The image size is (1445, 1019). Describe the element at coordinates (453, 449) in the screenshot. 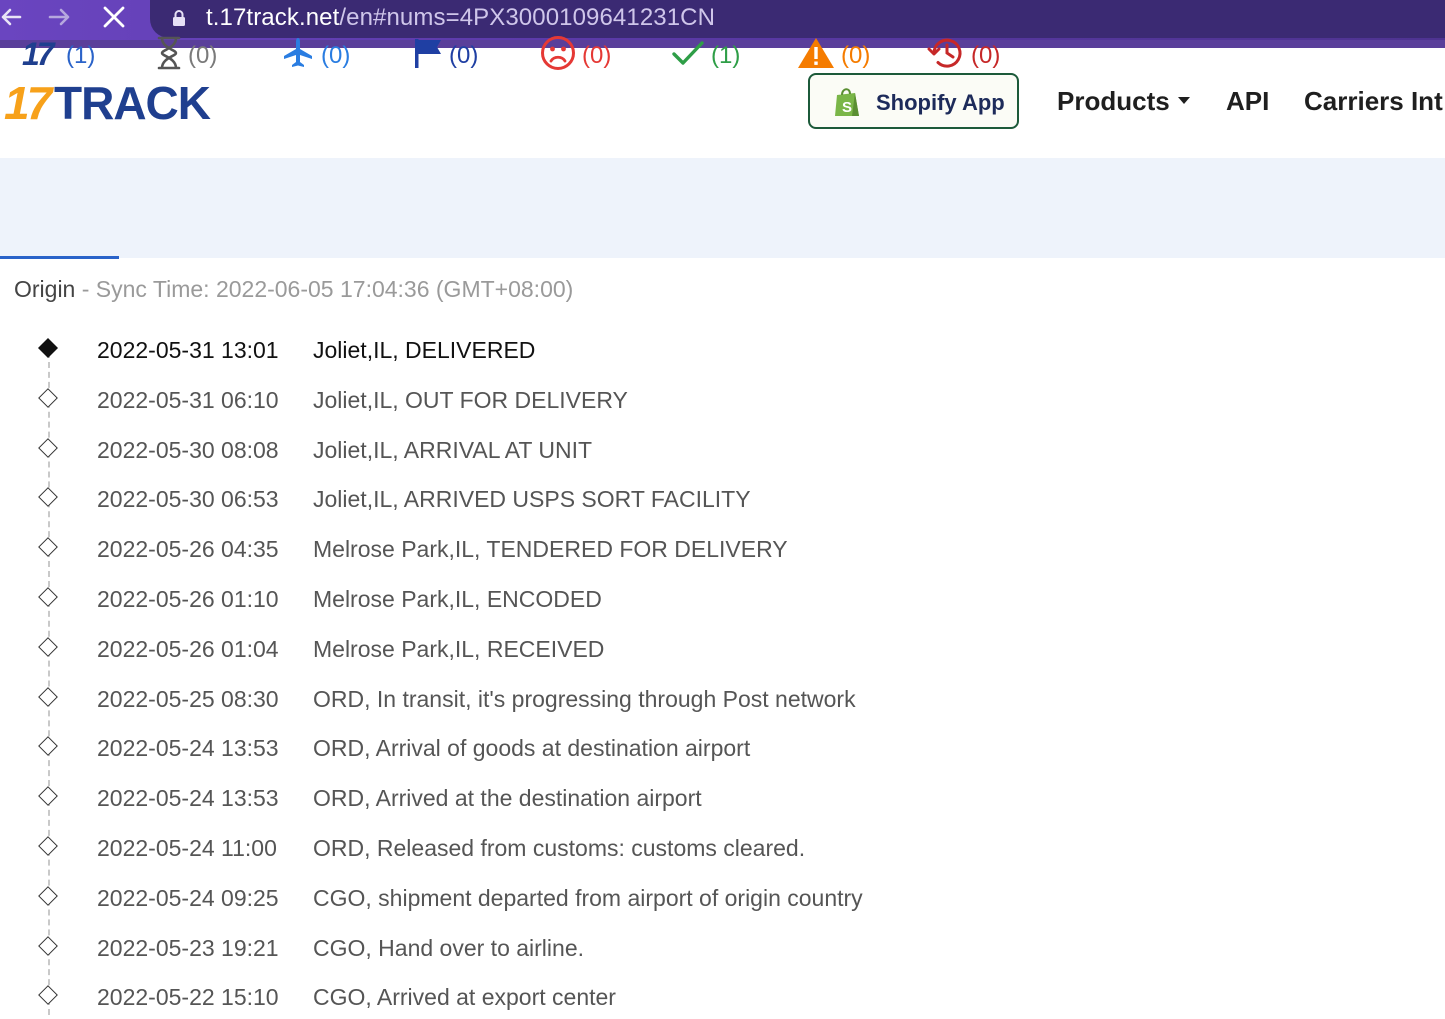

I see `event-description: Joliet,IL, ARRIVAL AT UNIT` at that location.